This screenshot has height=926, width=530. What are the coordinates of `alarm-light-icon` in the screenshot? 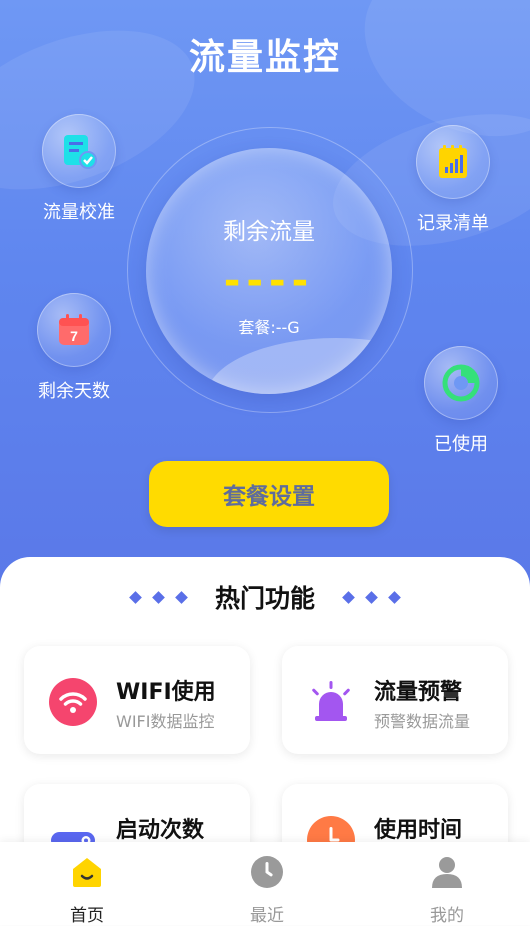 It's located at (331, 701).